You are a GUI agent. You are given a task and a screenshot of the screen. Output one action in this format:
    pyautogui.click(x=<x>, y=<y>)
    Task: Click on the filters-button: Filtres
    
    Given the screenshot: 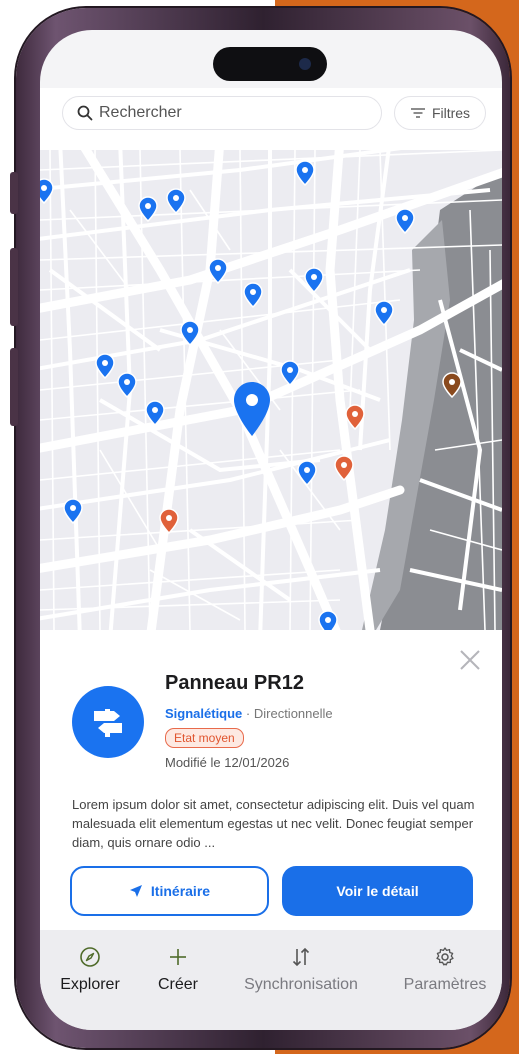 What is the action you would take?
    pyautogui.click(x=440, y=113)
    